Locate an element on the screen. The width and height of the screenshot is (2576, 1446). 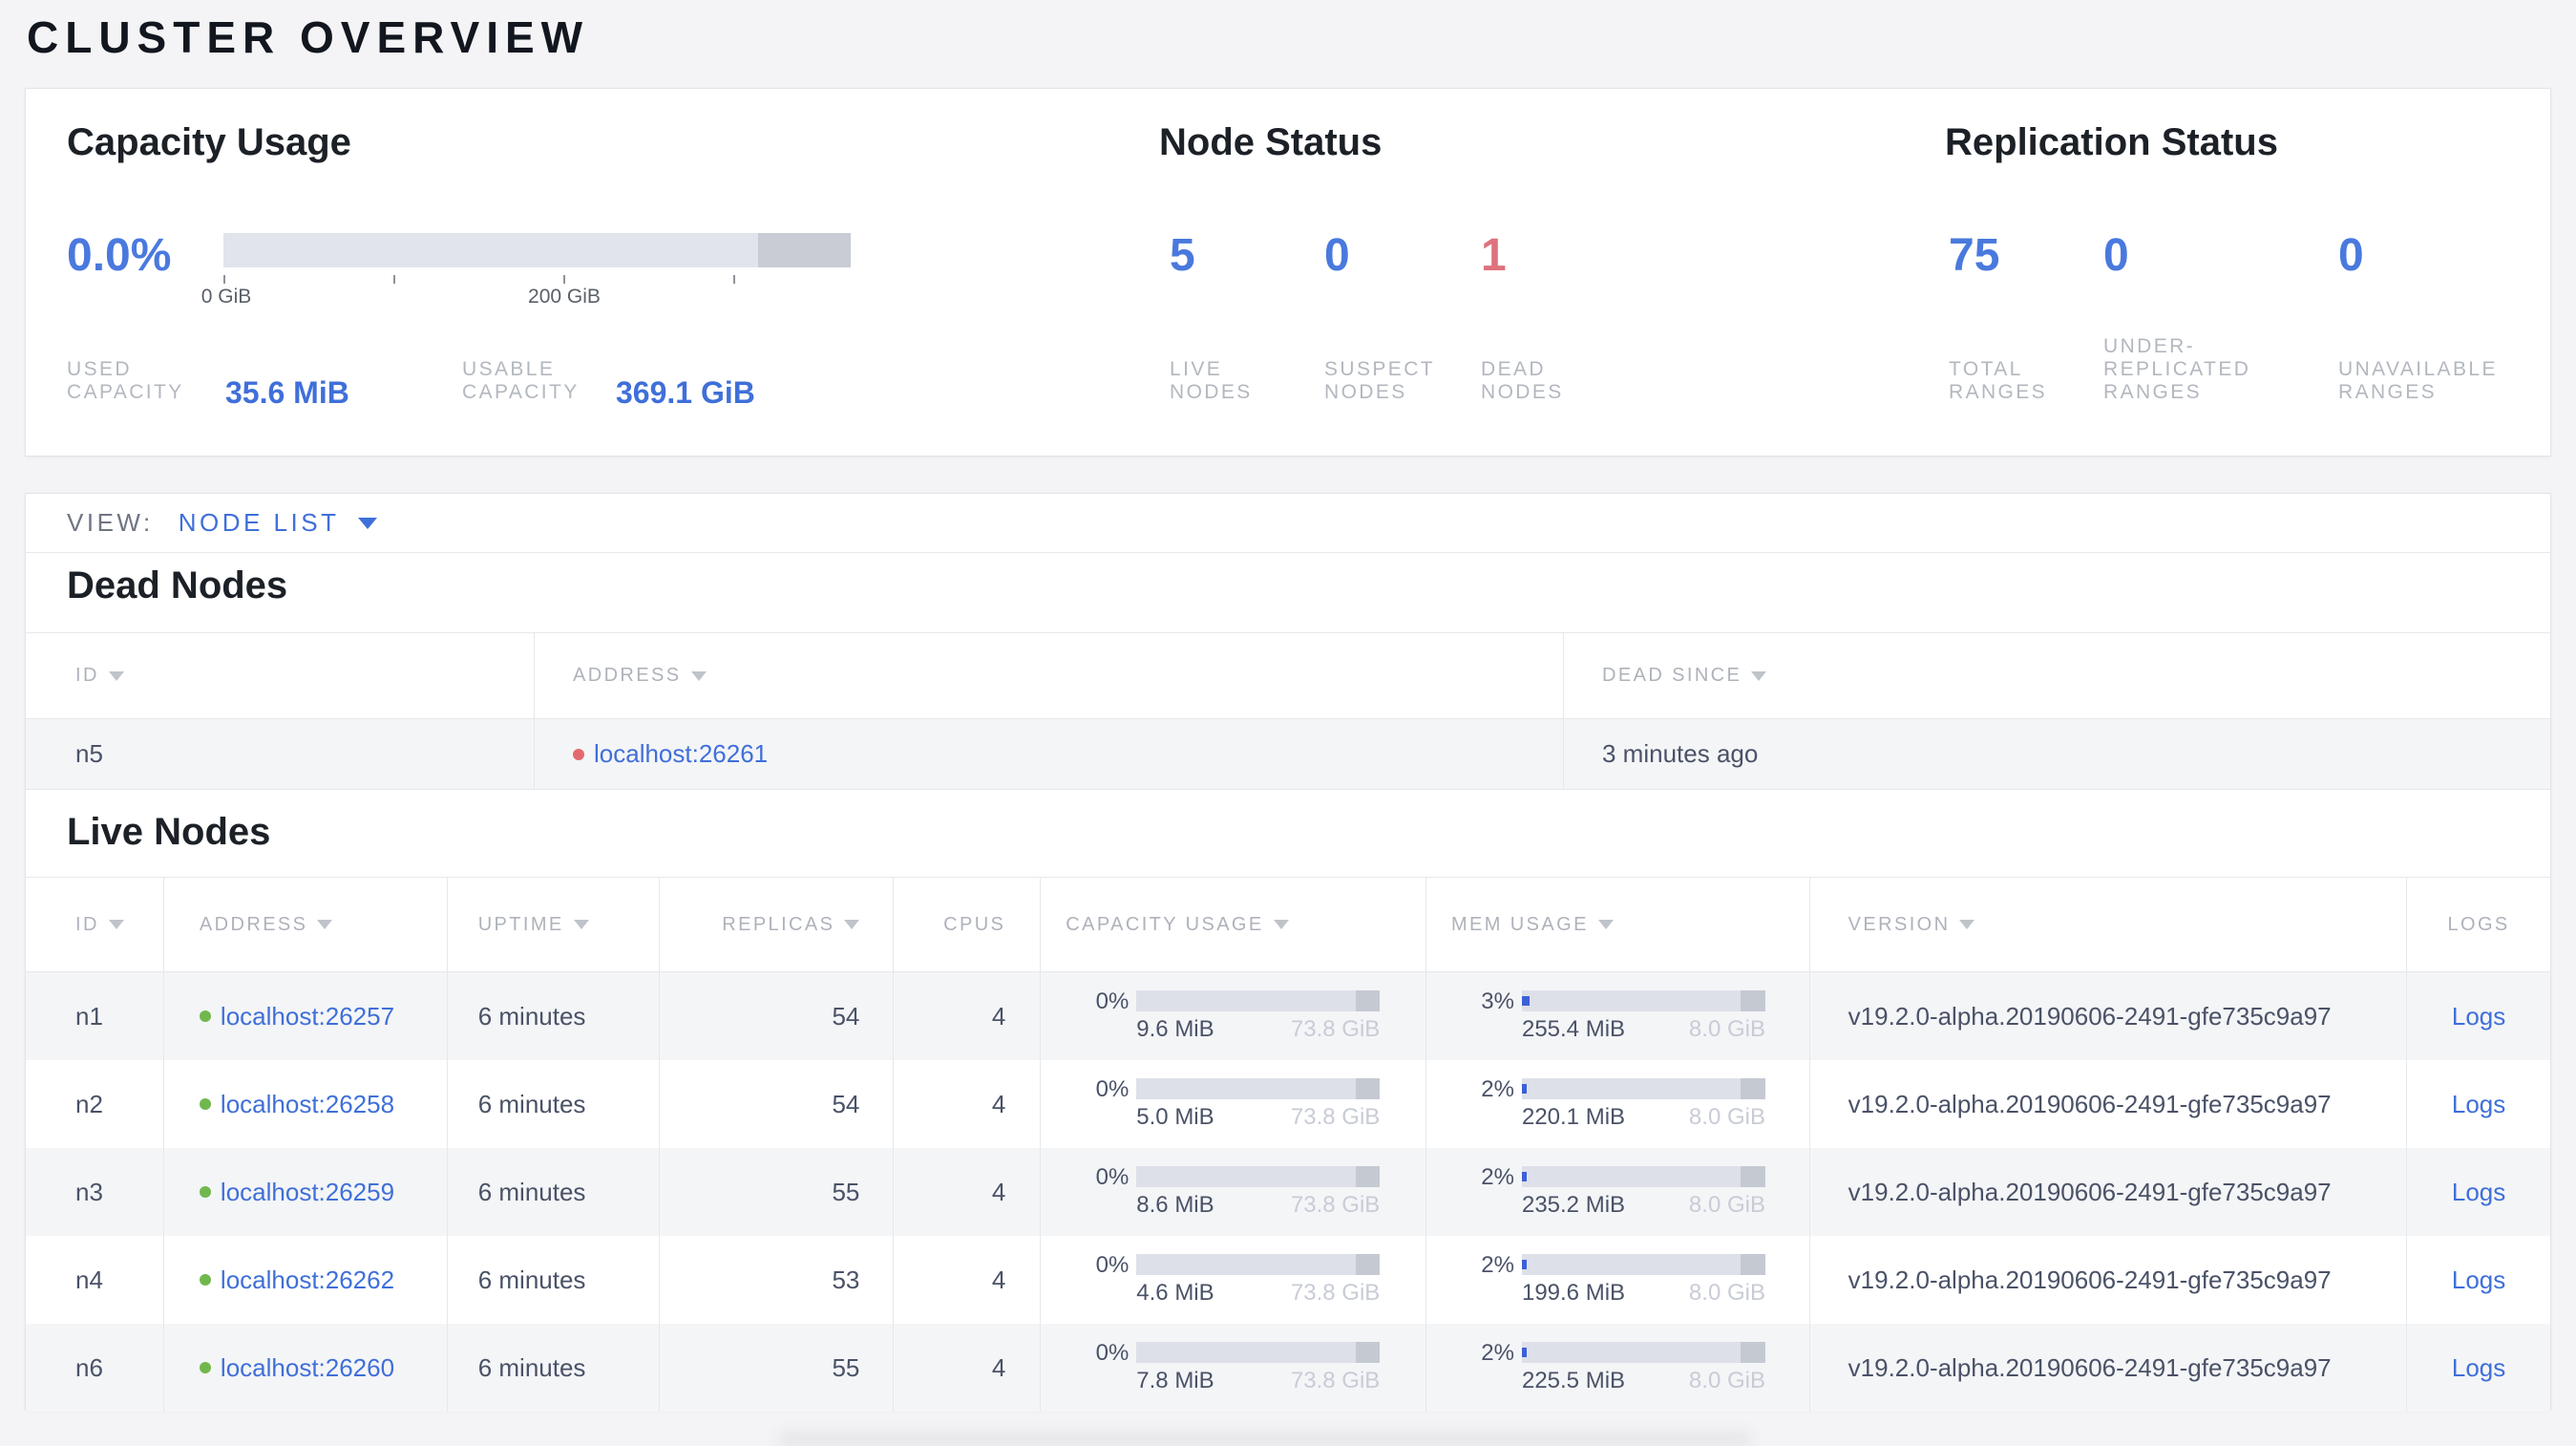
capacity-used-value: 5.0 MiB is located at coordinates (1175, 1117).